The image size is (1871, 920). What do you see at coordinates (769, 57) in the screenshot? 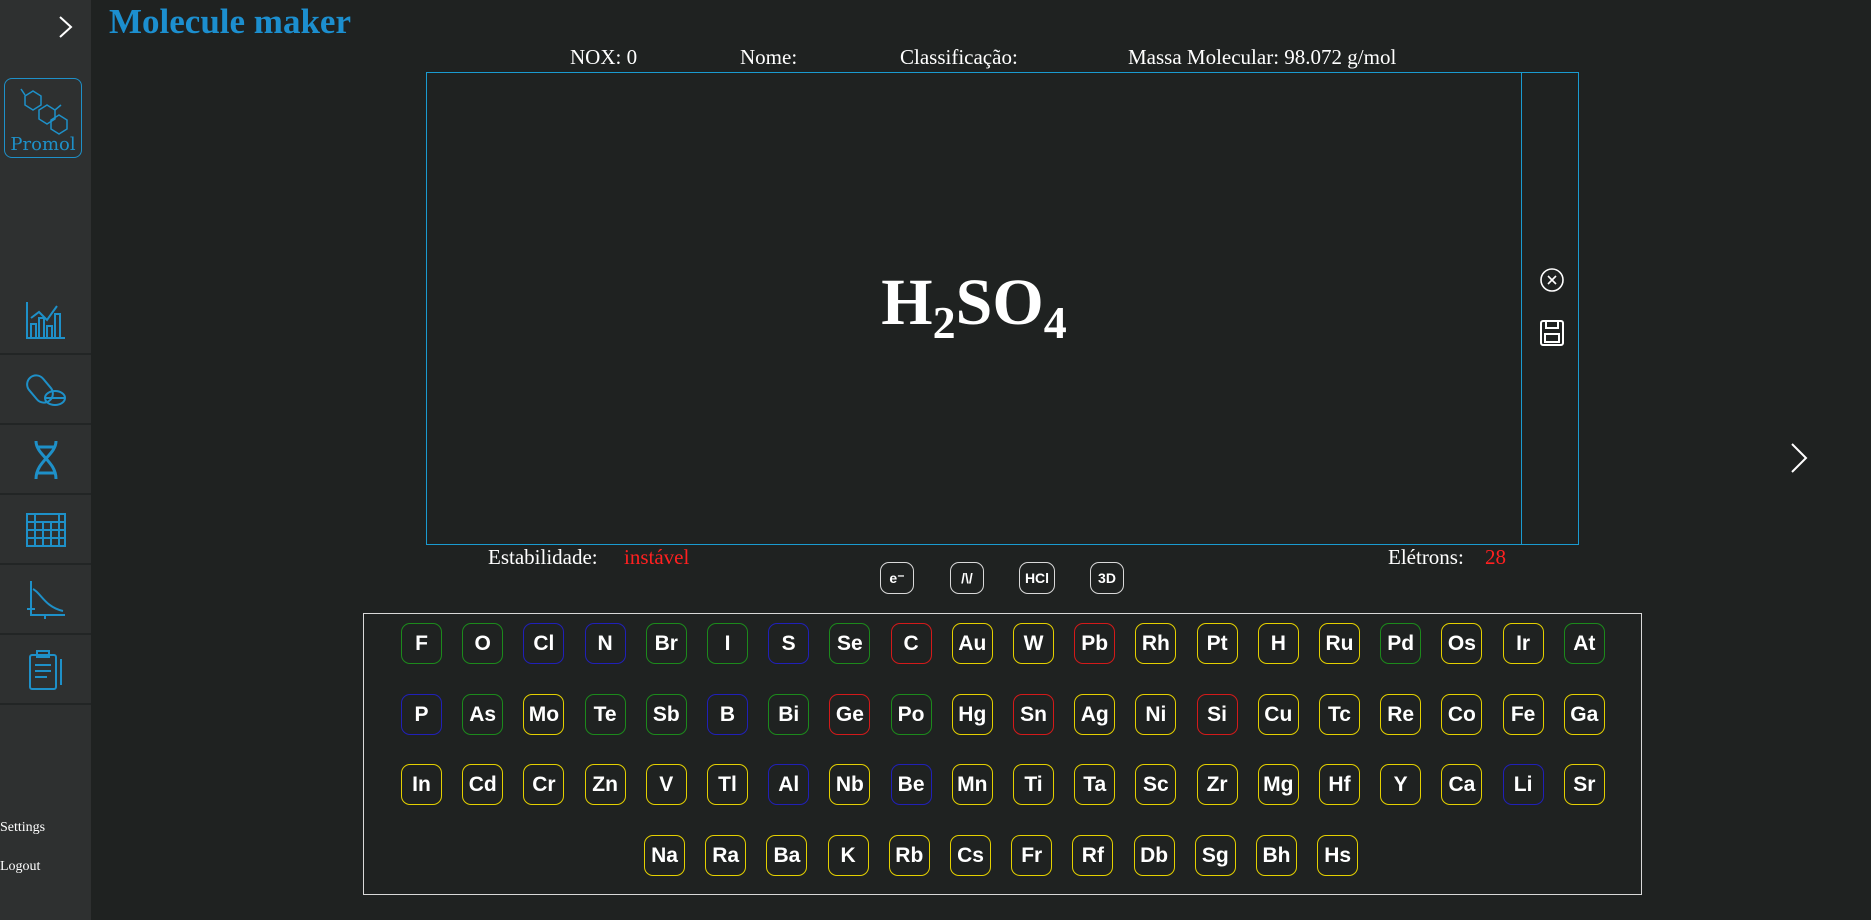
I see `name-label: Nome:` at bounding box center [769, 57].